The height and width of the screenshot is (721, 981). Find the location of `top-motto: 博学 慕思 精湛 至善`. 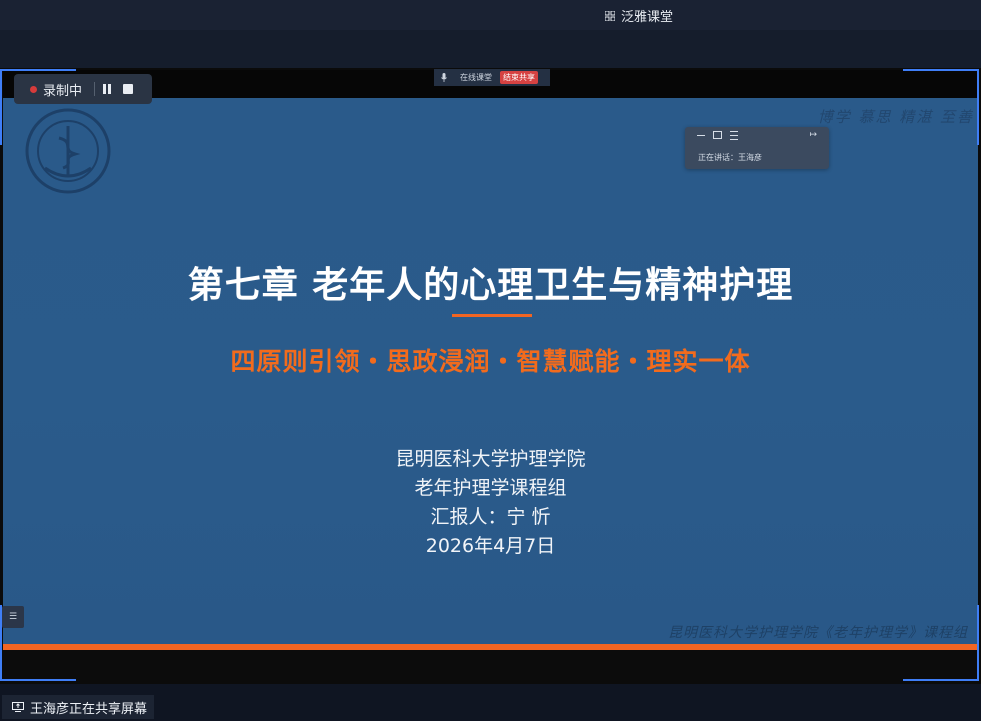

top-motto: 博学 慕思 精湛 至善 is located at coordinates (895, 117).